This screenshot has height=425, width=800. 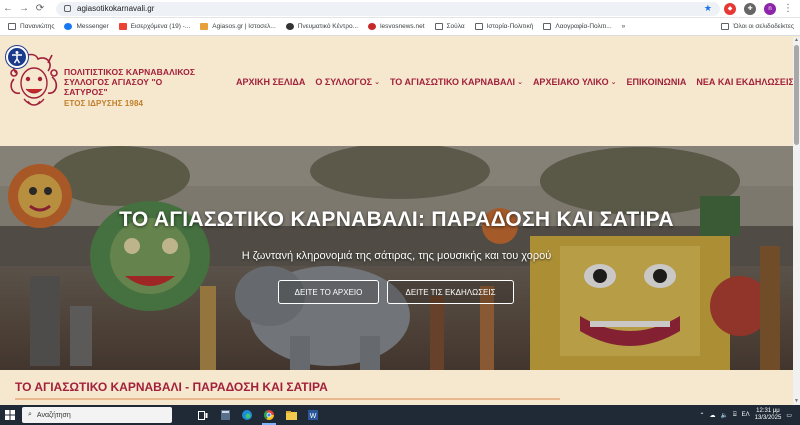 What do you see at coordinates (122, 26) in the screenshot?
I see `gmail-icon` at bounding box center [122, 26].